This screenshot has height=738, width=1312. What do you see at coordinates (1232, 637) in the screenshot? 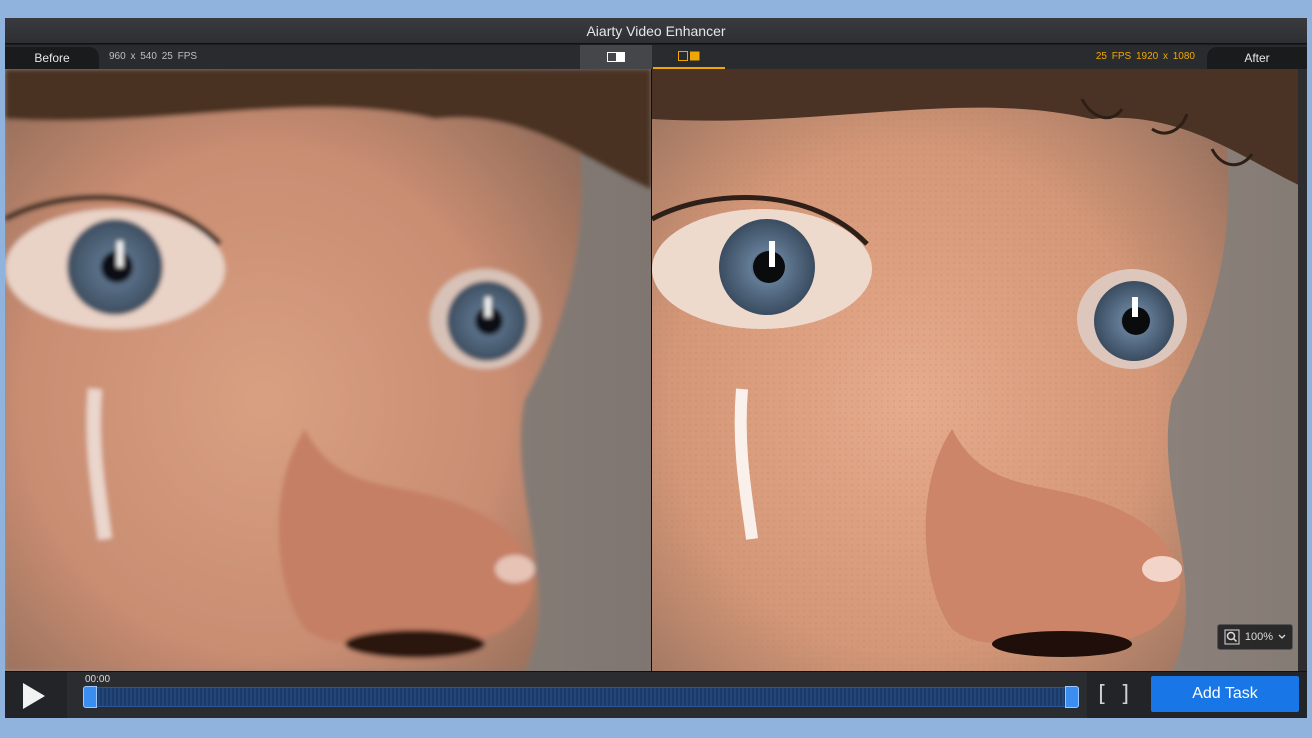
I see `zoom-icon` at bounding box center [1232, 637].